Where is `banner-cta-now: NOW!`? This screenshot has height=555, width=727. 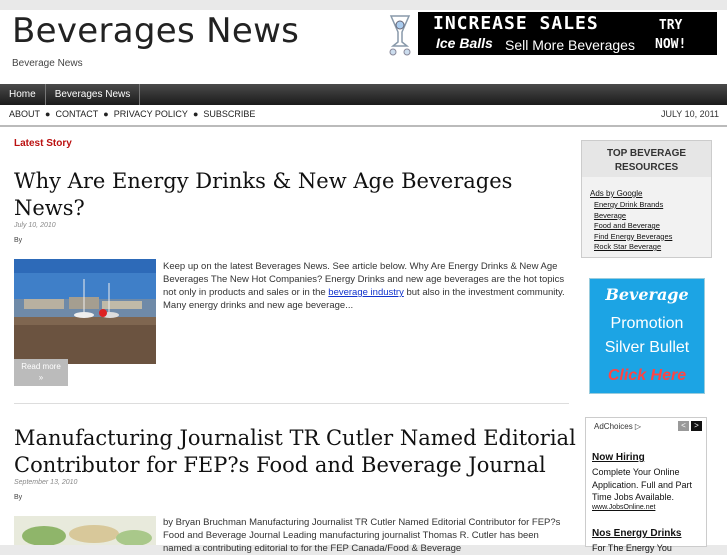
banner-cta-now: NOW! is located at coordinates (671, 44).